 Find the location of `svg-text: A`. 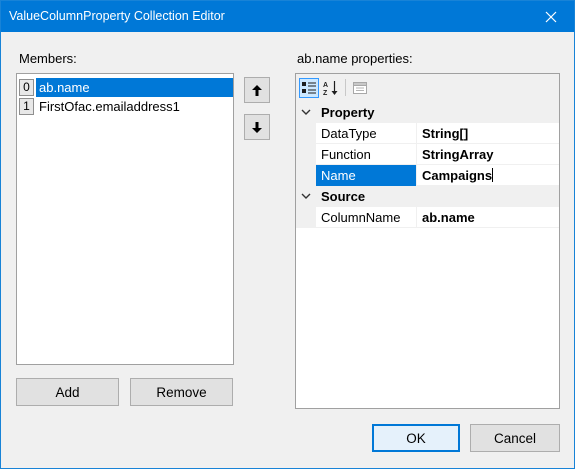

svg-text: A is located at coordinates (325, 85).